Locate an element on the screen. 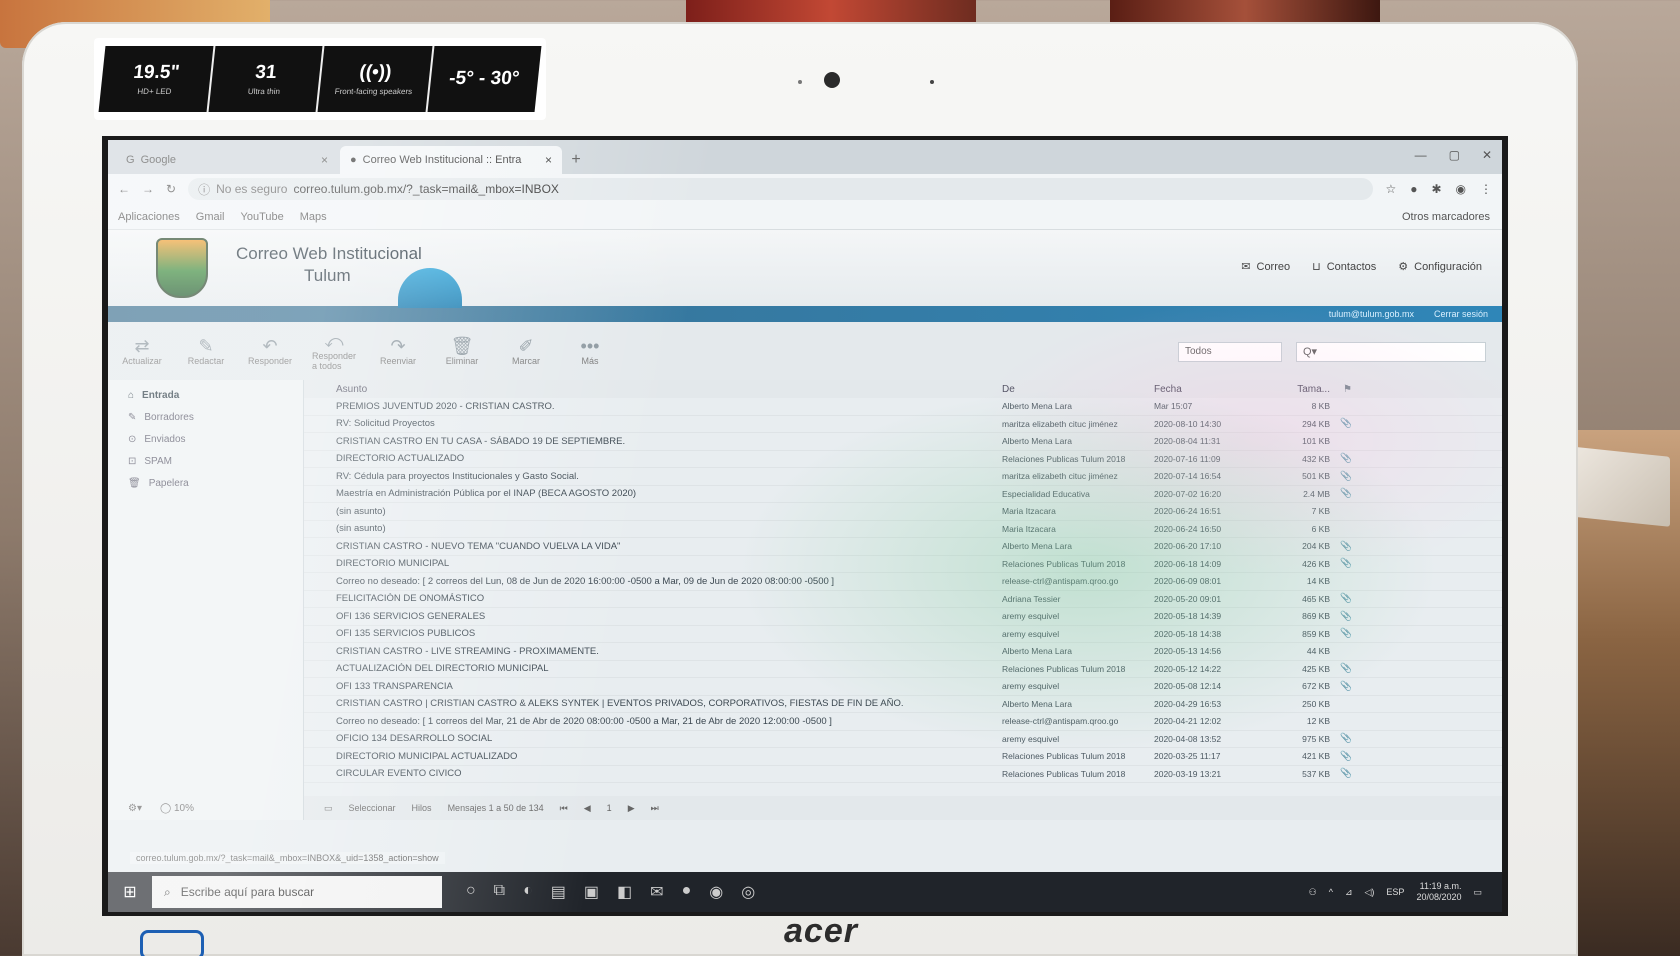 This screenshot has width=1680, height=956. mail-app-icon: ✉ is located at coordinates (656, 892).